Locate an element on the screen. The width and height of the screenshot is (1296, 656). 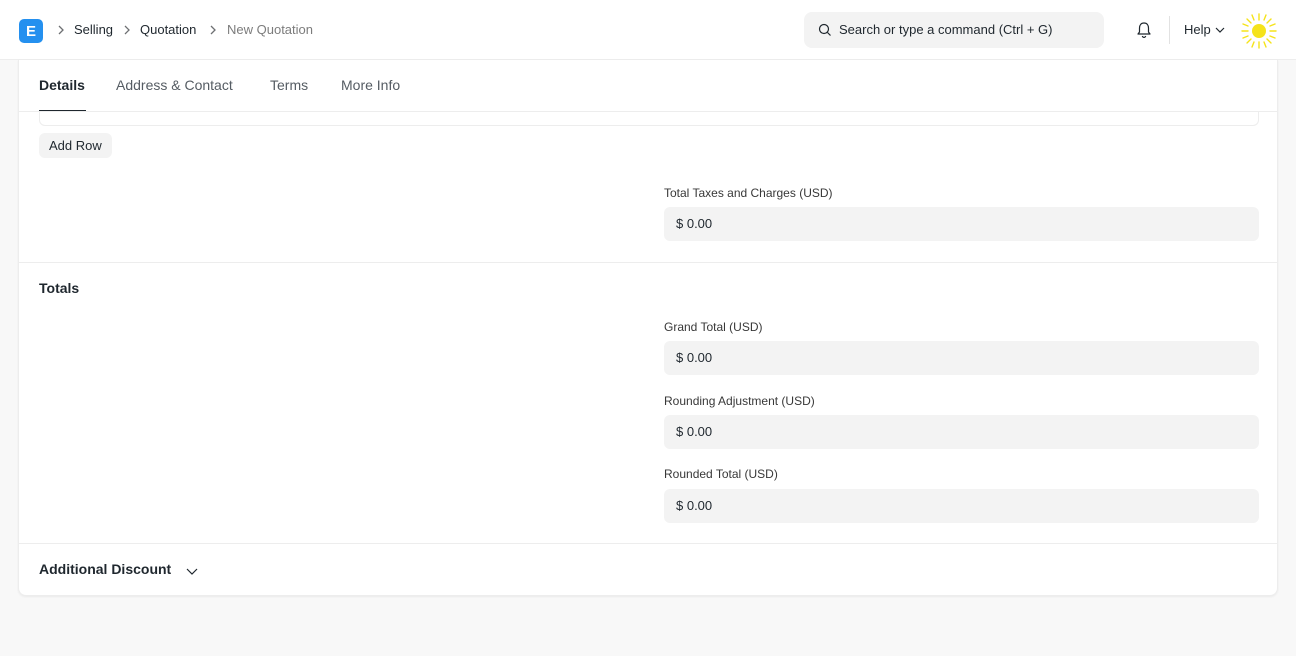
active-tab-indicator is located at coordinates (62, 110).